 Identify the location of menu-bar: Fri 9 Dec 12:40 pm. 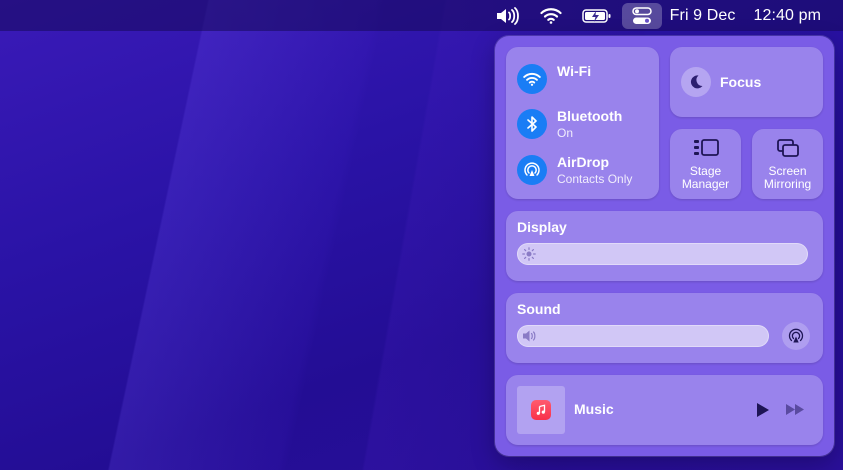
(421, 15).